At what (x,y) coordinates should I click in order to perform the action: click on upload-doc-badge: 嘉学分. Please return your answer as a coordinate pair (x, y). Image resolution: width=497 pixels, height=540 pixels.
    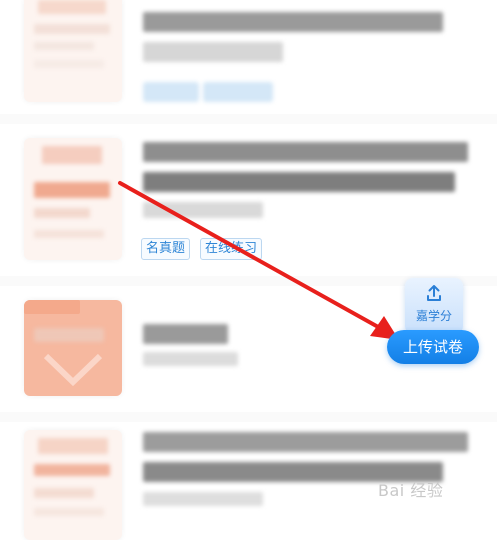
    Looking at the image, I should click on (434, 306).